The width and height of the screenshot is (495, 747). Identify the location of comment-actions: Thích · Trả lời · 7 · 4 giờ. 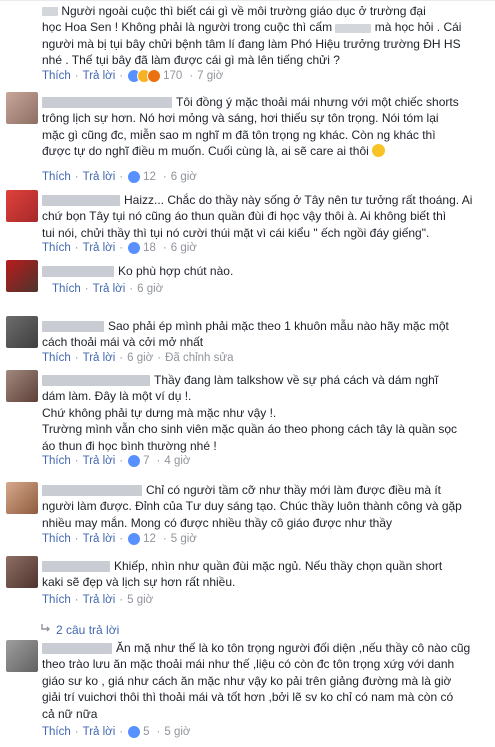
(116, 461).